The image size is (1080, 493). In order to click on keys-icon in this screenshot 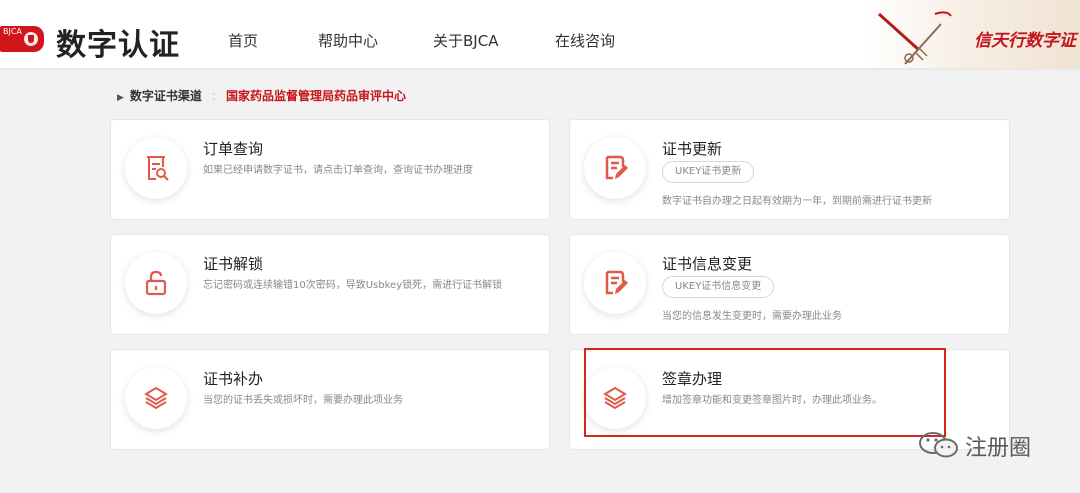, I will do `click(914, 38)`.